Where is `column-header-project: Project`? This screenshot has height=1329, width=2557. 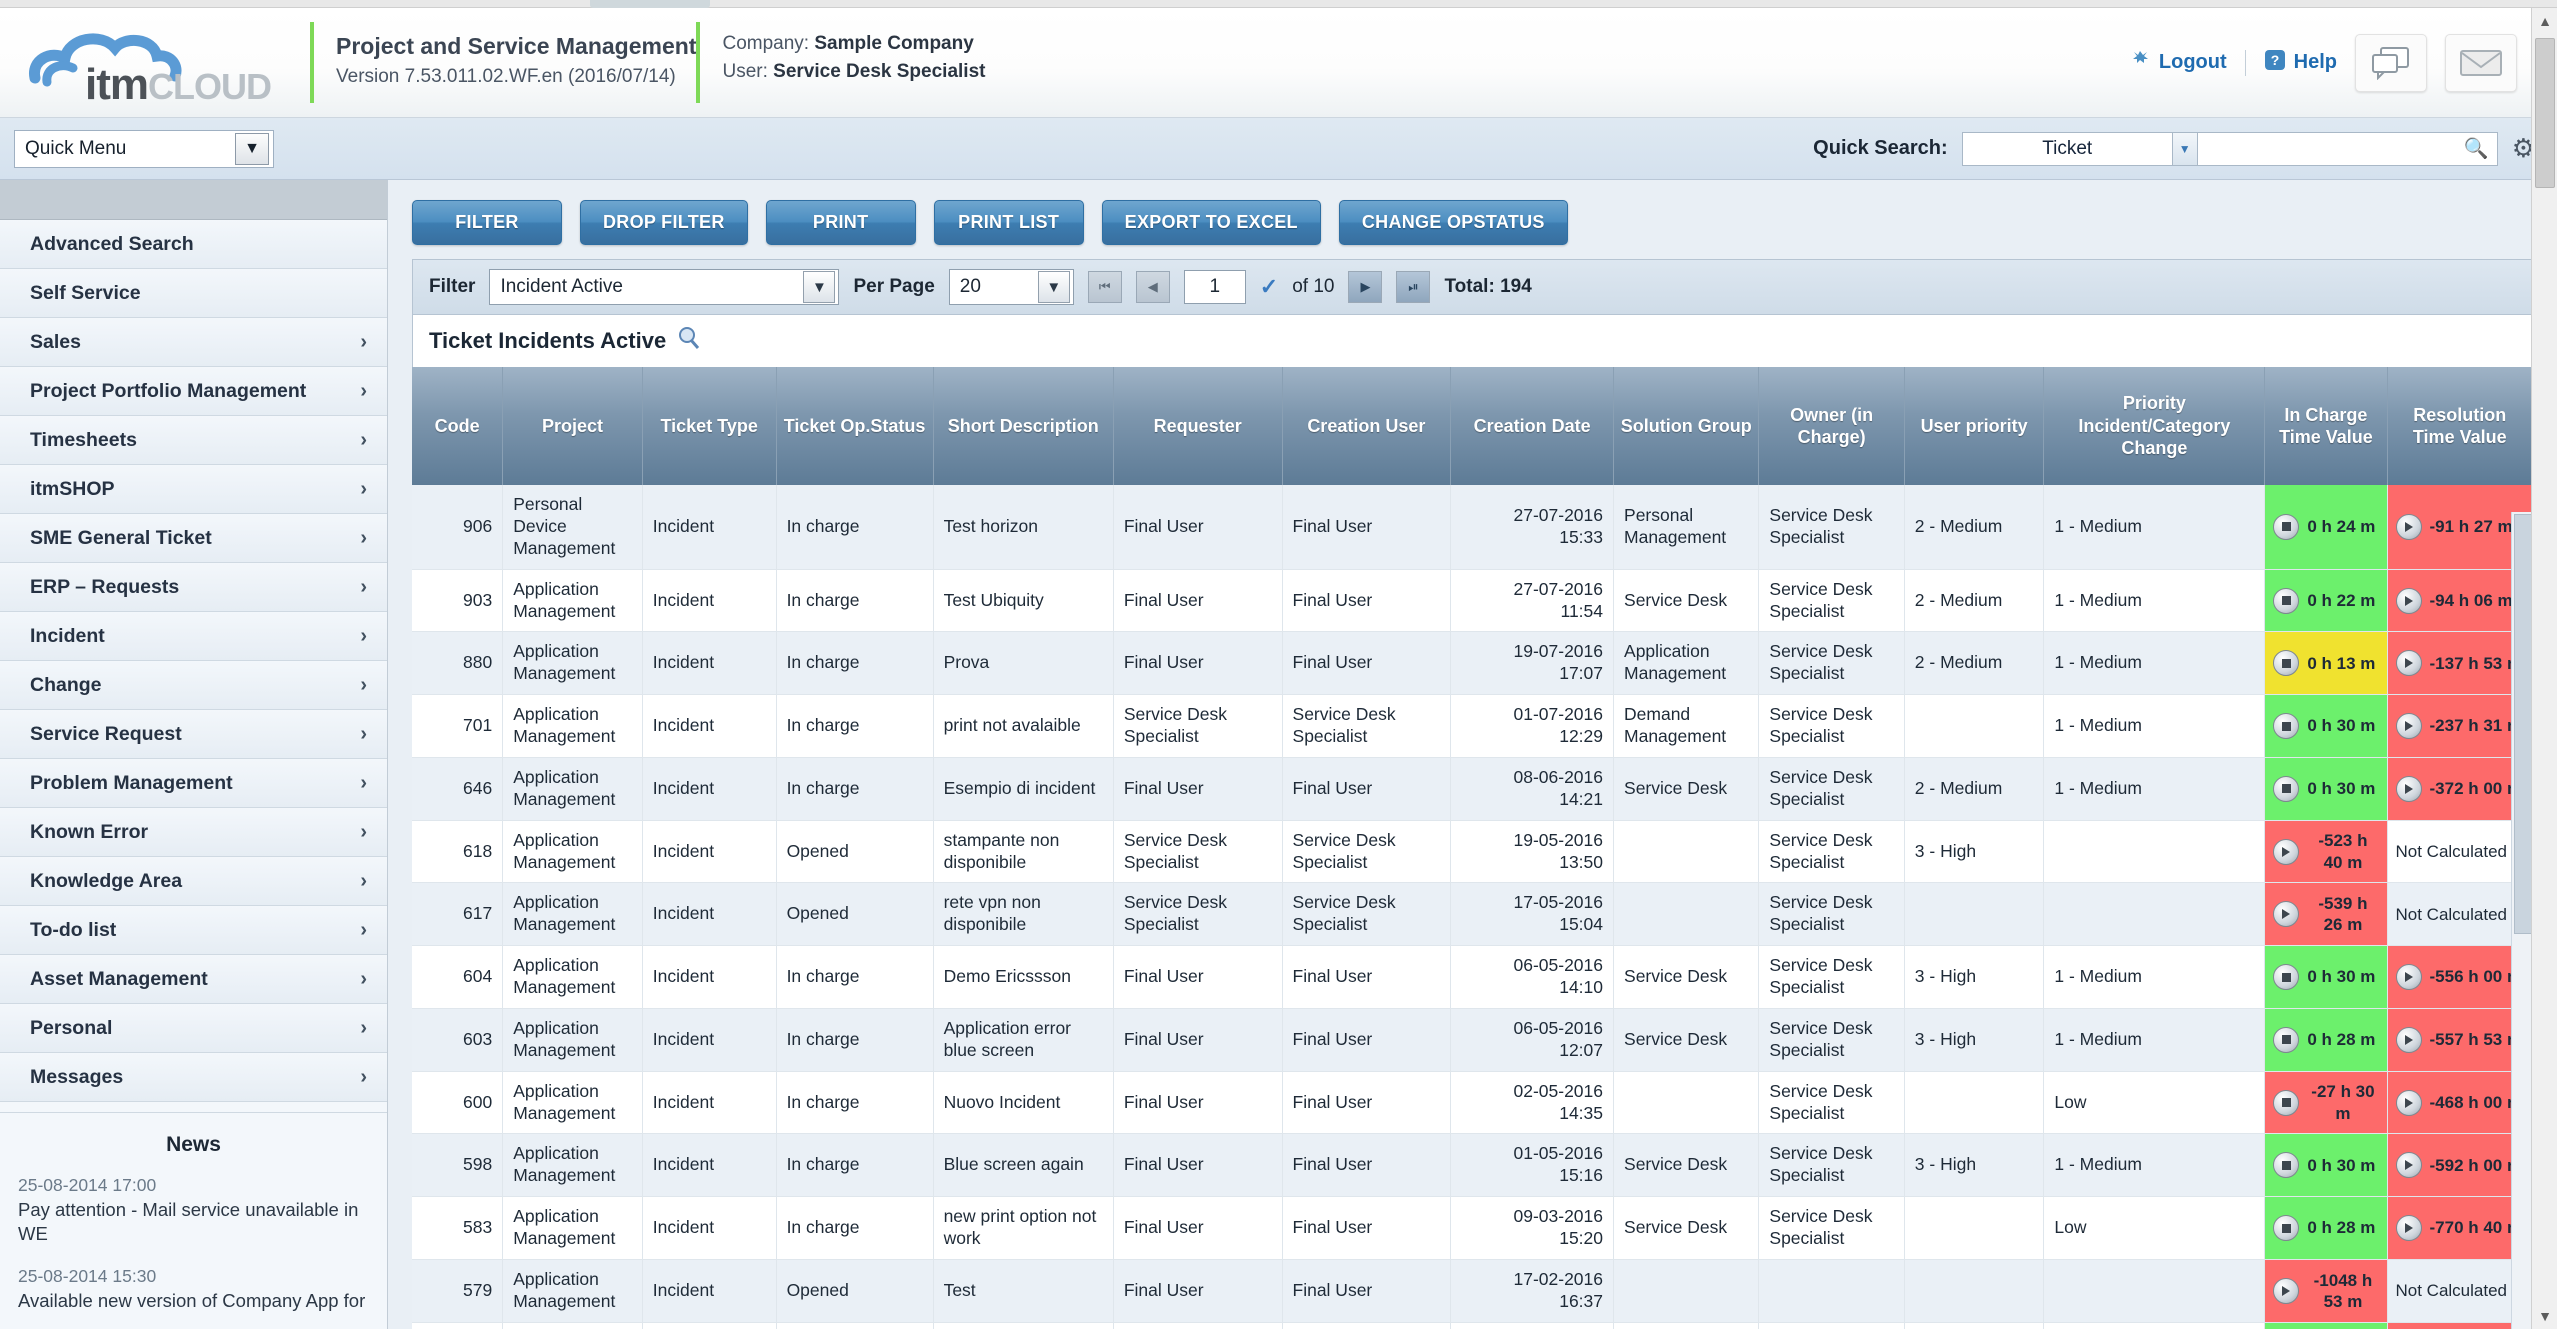
column-header-project: Project is located at coordinates (572, 426).